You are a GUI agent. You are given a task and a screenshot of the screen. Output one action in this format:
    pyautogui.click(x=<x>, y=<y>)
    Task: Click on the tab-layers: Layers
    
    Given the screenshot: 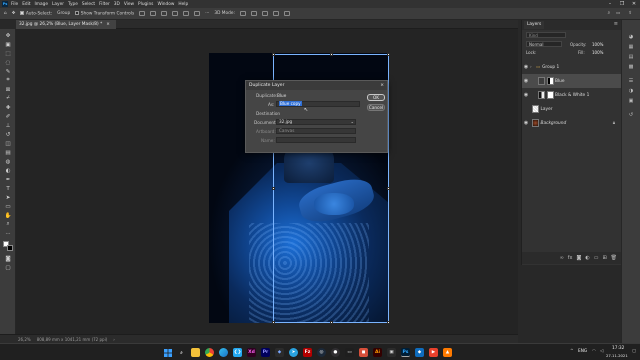 What is the action you would take?
    pyautogui.click(x=534, y=25)
    